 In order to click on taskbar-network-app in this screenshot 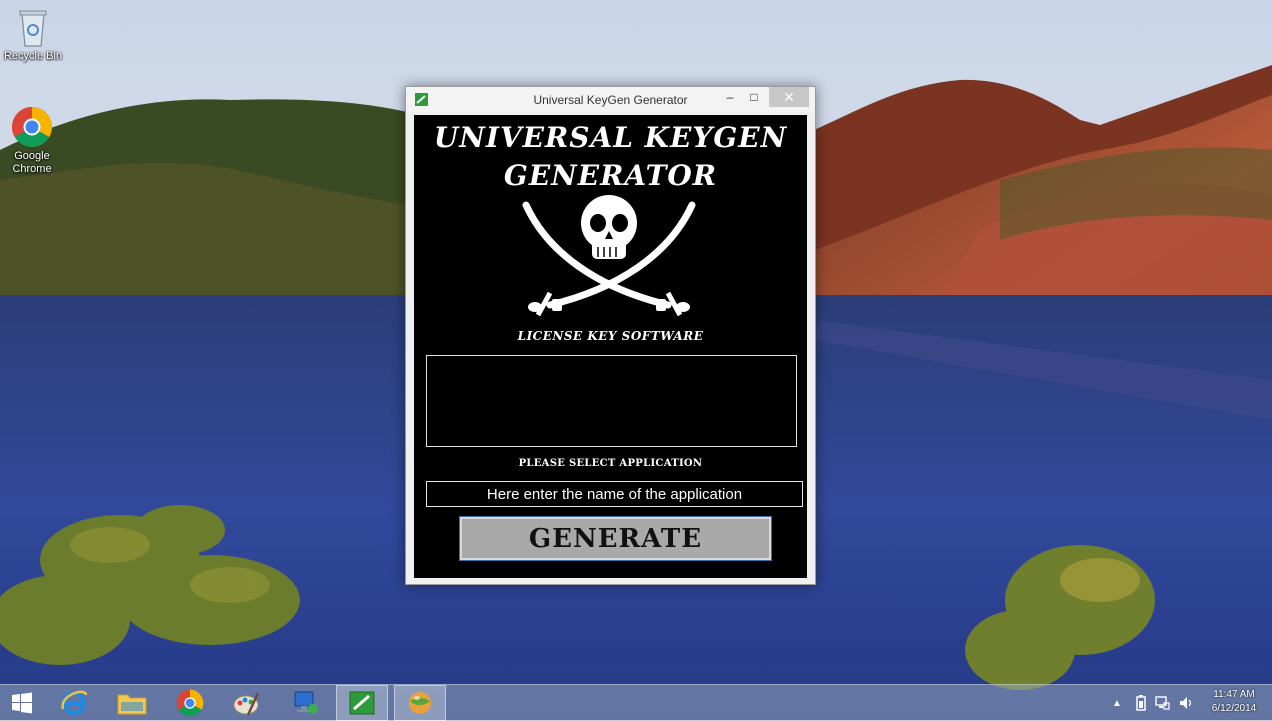, I will do `click(306, 703)`.